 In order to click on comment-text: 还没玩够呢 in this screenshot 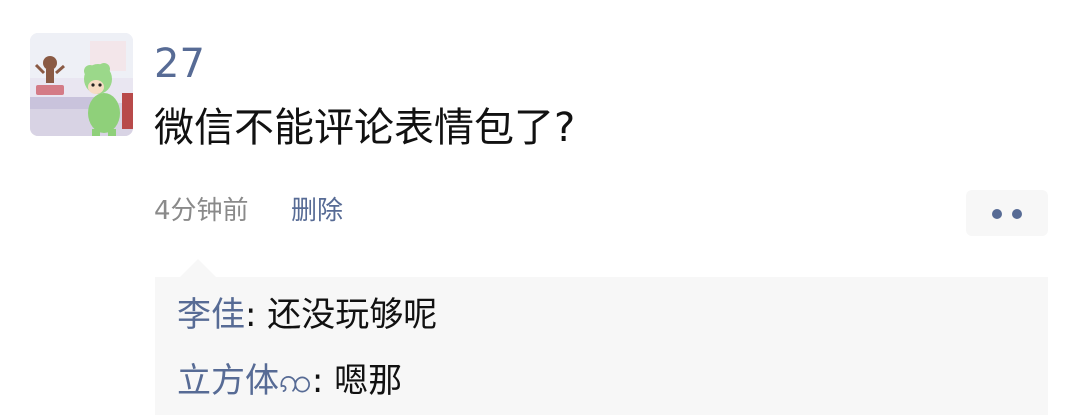, I will do `click(352, 315)`.